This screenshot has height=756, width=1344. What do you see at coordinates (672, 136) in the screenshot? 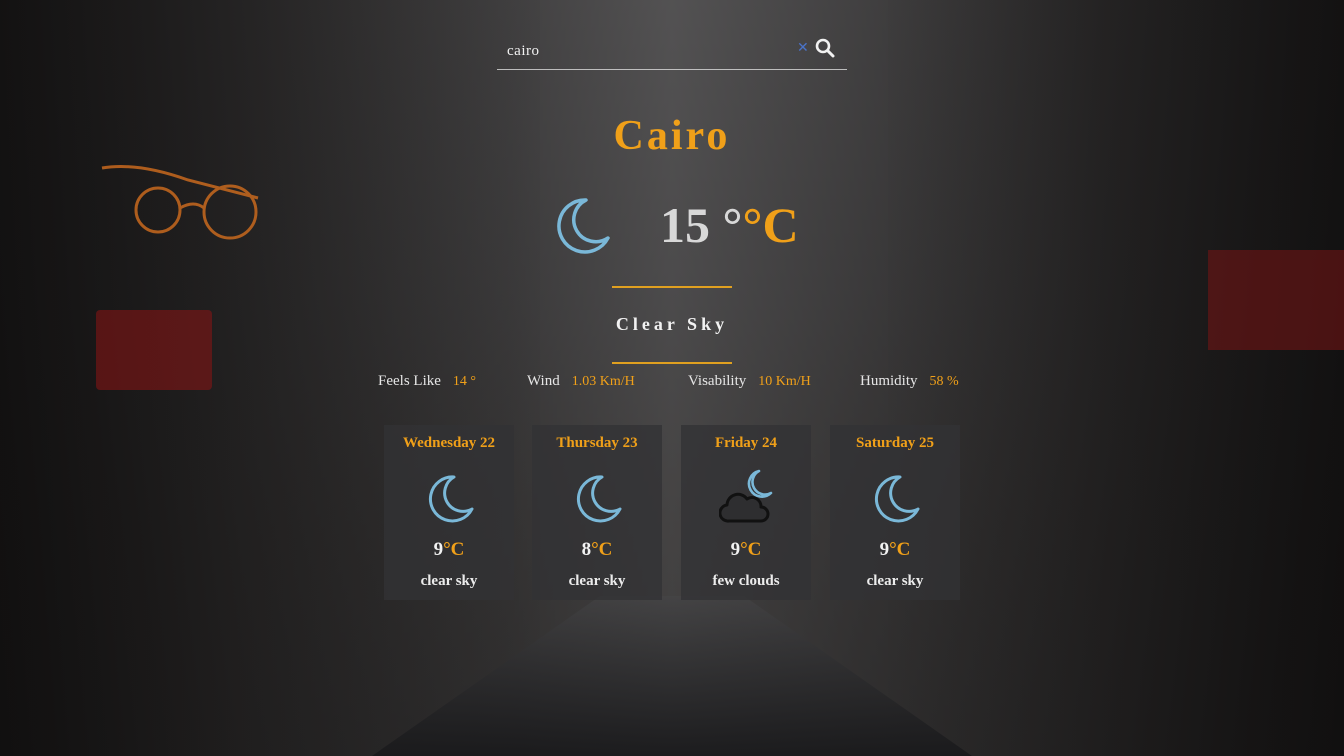
I see `city-name: Cairo` at bounding box center [672, 136].